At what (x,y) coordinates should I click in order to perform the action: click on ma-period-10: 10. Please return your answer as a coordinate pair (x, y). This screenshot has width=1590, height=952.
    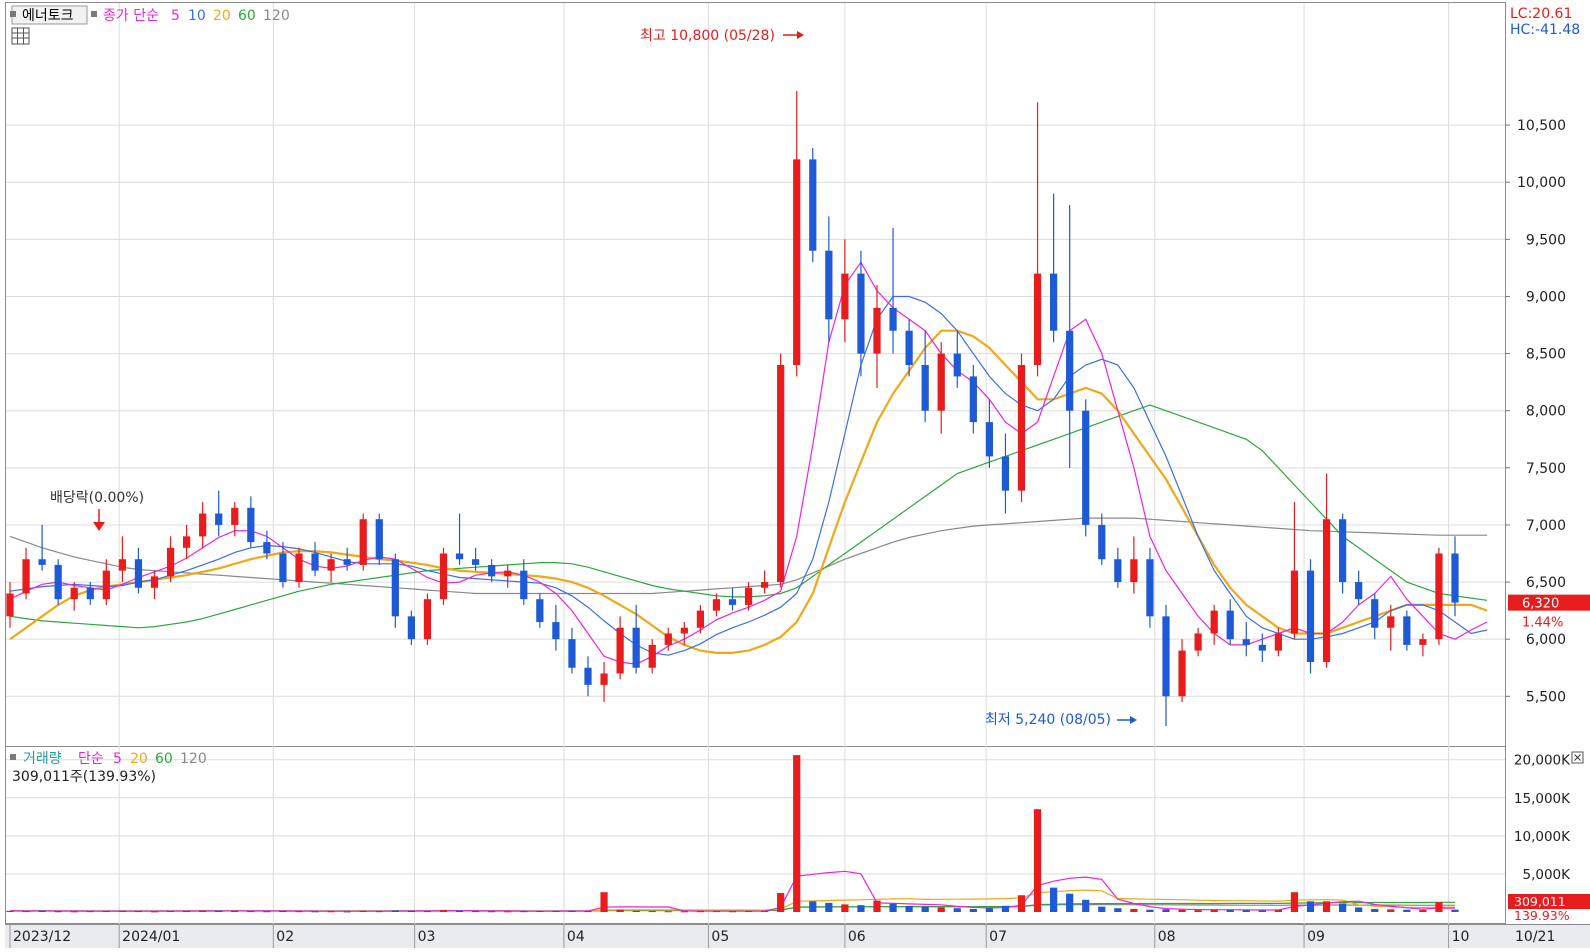
    Looking at the image, I should click on (197, 16).